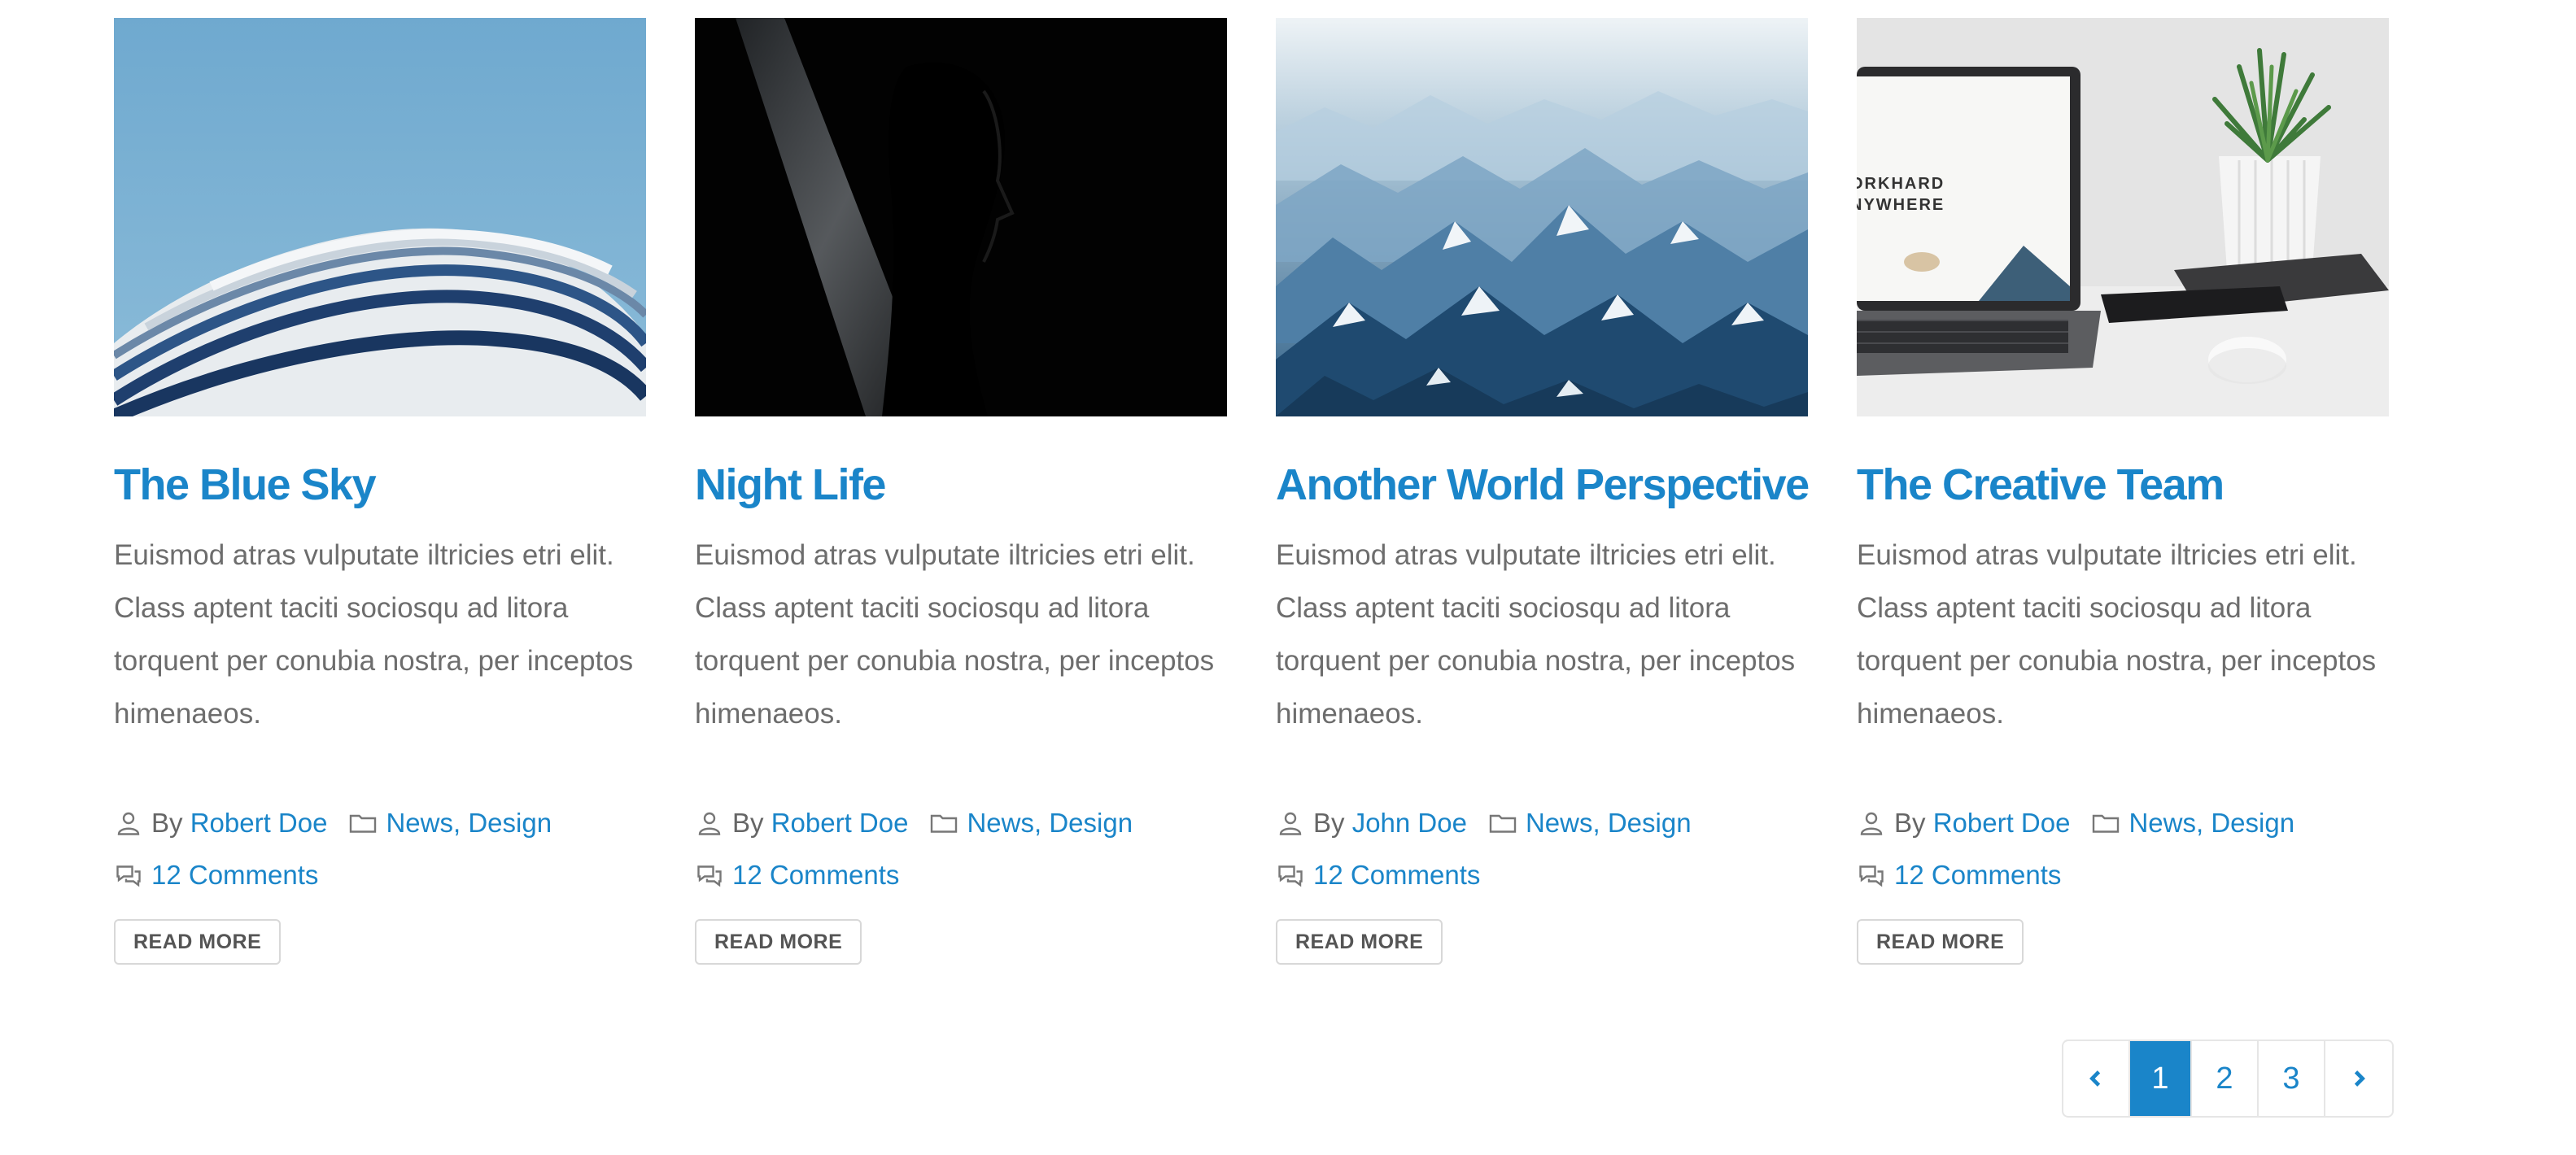 The image size is (2576, 1155). Describe the element at coordinates (1901, 205) in the screenshot. I see `laptop-screen-text-2: NYWHERE` at that location.